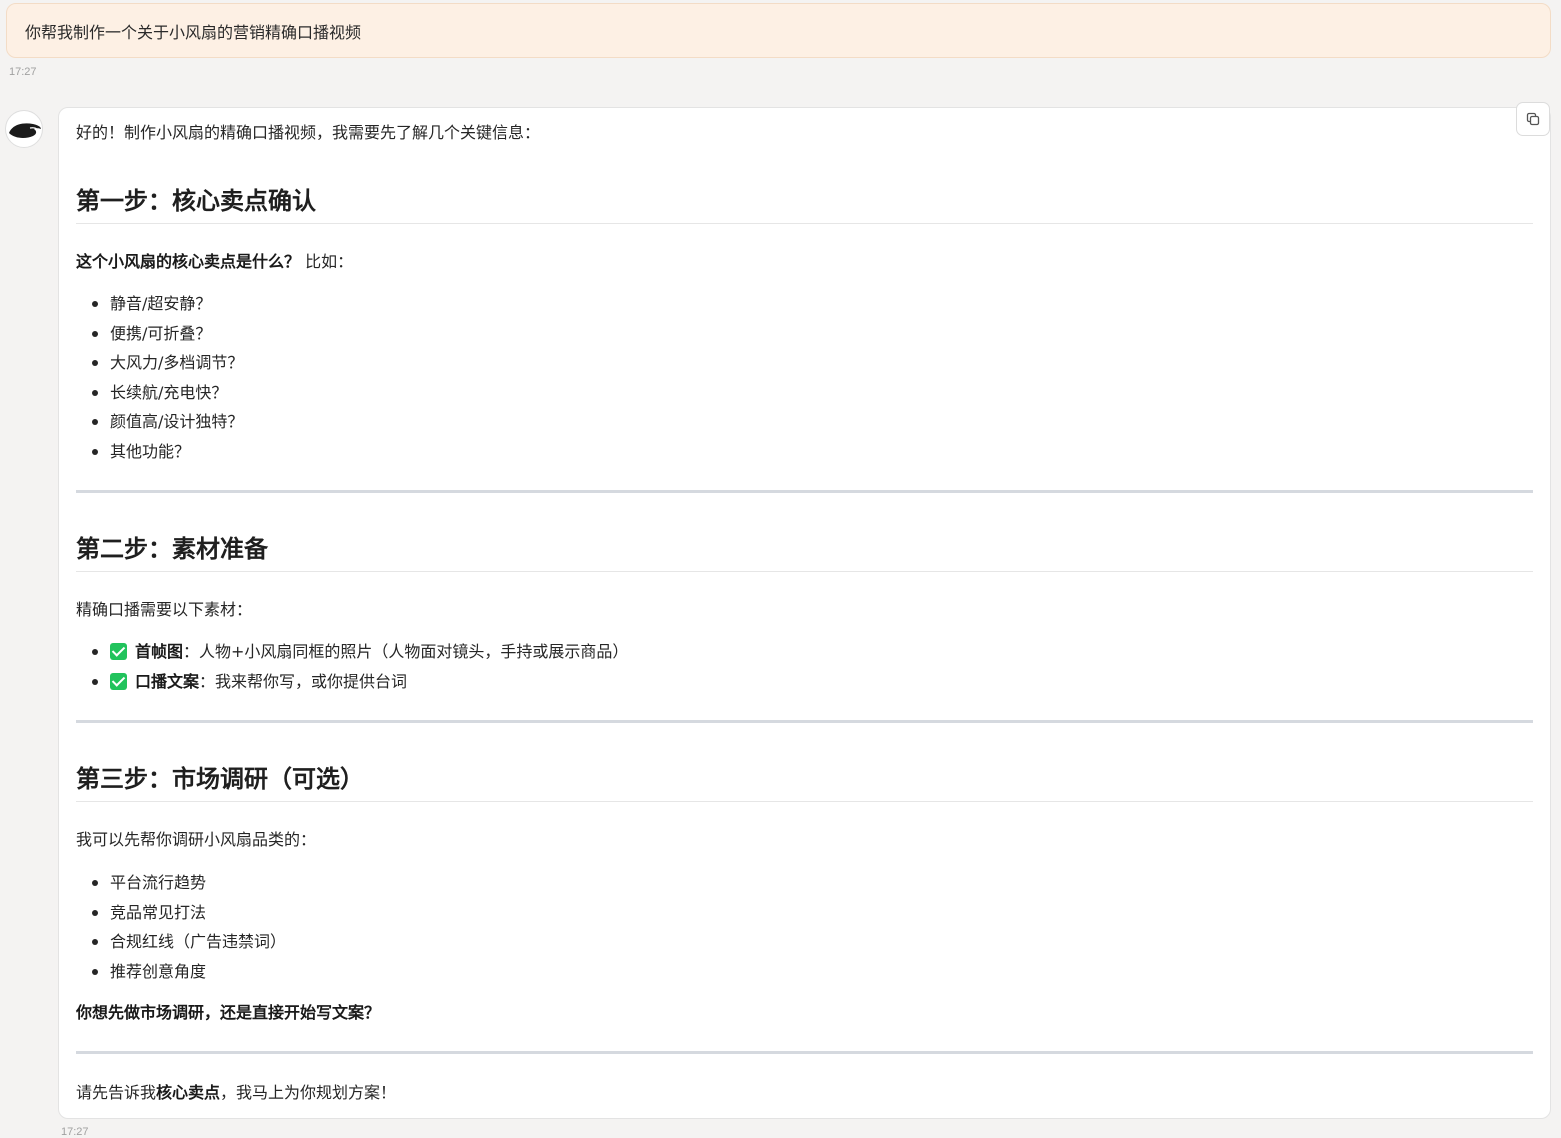 The width and height of the screenshot is (1561, 1138). Describe the element at coordinates (228, 1012) in the screenshot. I see `step3-question-bold: 你想先做市场调研，还是直接开始写文案？` at that location.